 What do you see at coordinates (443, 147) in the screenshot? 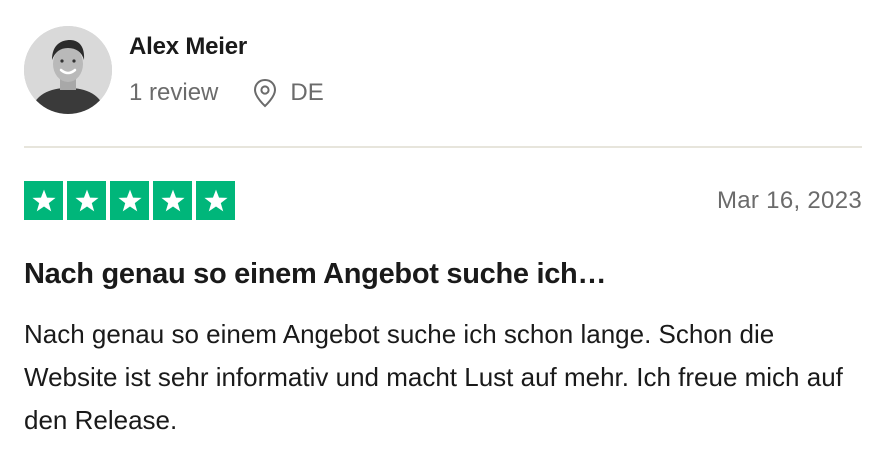
I see `divider` at bounding box center [443, 147].